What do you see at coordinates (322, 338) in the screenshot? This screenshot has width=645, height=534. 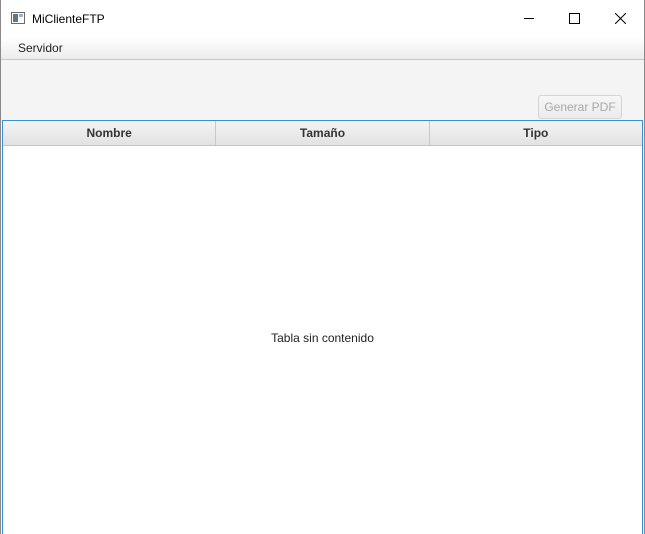 I see `empty-table-placeholder: Tabla sin contenido` at bounding box center [322, 338].